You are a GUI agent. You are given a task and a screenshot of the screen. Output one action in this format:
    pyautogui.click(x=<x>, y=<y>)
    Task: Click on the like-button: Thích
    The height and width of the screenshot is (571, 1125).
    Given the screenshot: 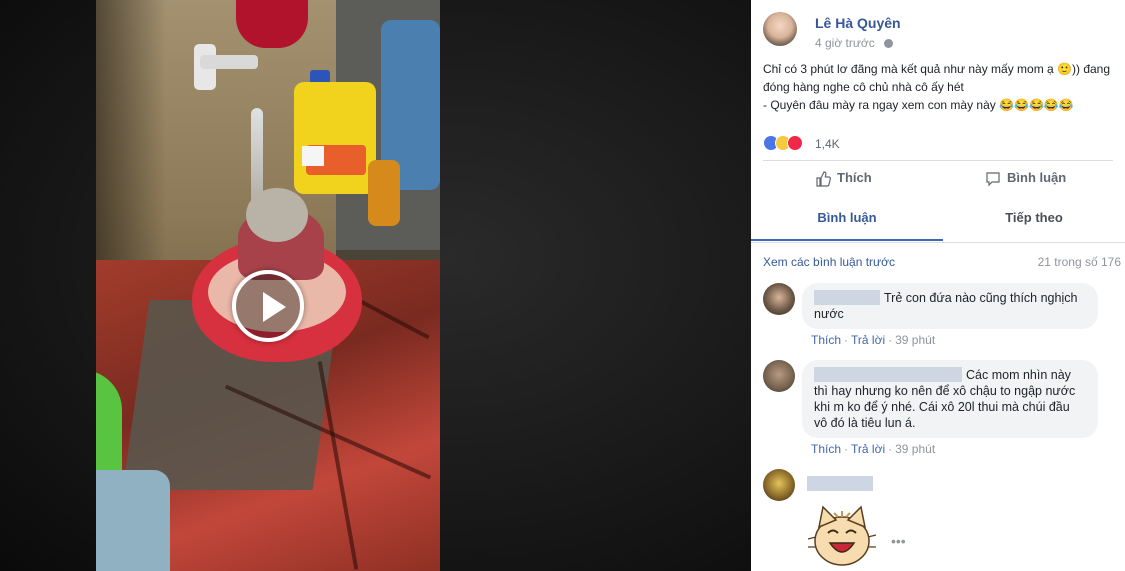 What is the action you would take?
    pyautogui.click(x=843, y=182)
    